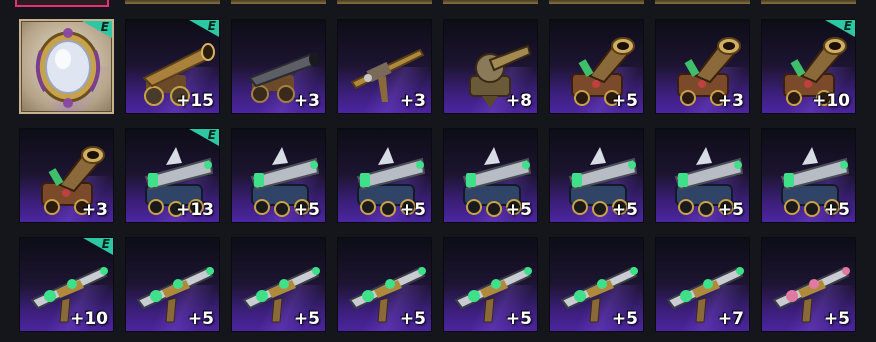 The image size is (876, 342). I want to click on item-quantity: +8, so click(518, 101).